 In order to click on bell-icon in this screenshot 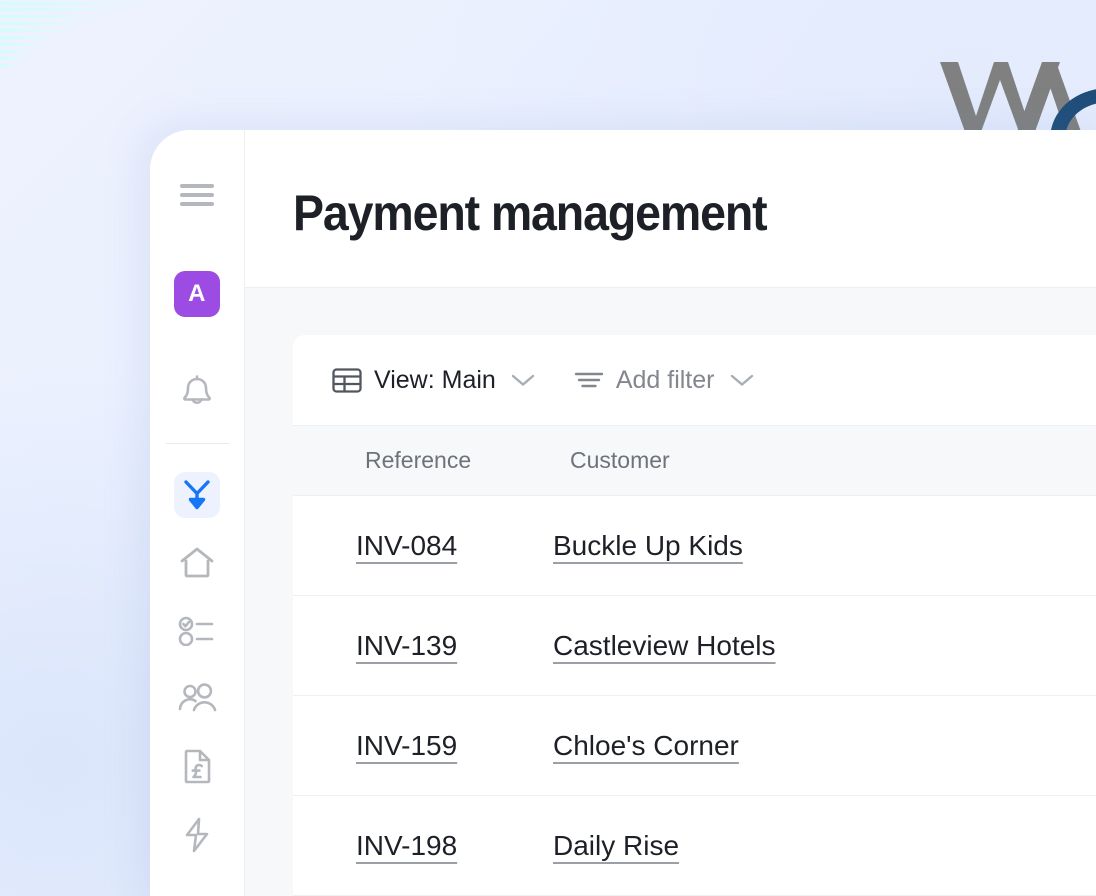, I will do `click(197, 393)`.